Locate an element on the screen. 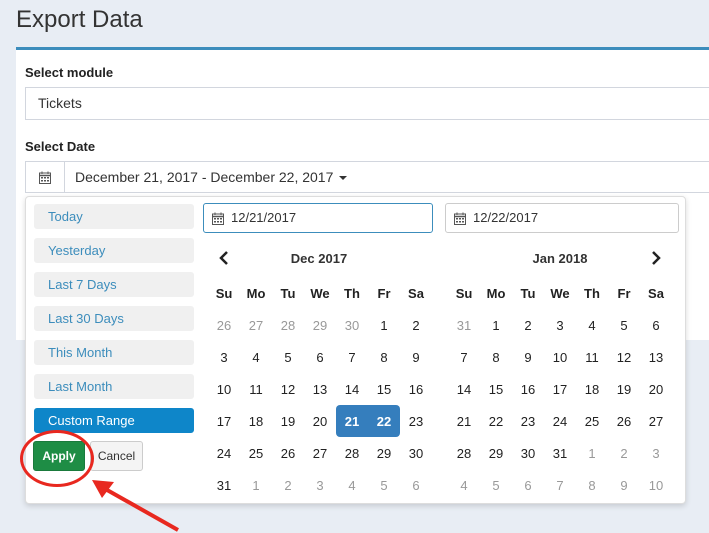 The width and height of the screenshot is (709, 533). start-date-input: 12/21/2017 is located at coordinates (318, 218).